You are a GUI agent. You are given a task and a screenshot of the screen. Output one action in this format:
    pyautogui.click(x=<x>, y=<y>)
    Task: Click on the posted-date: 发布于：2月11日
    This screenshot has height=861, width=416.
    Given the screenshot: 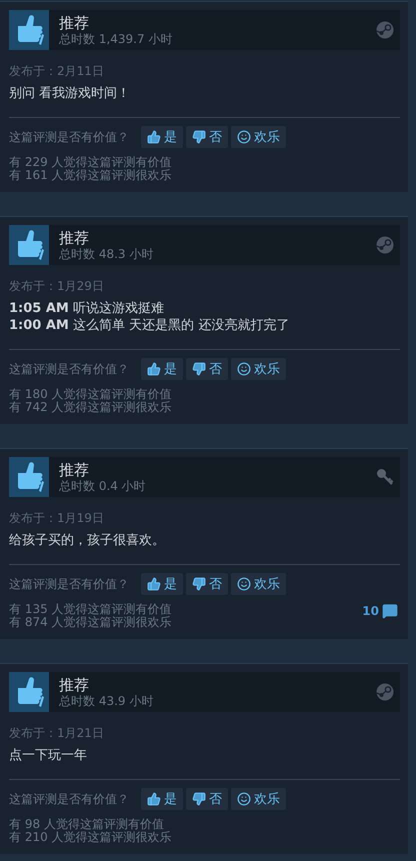 What is the action you would take?
    pyautogui.click(x=57, y=71)
    